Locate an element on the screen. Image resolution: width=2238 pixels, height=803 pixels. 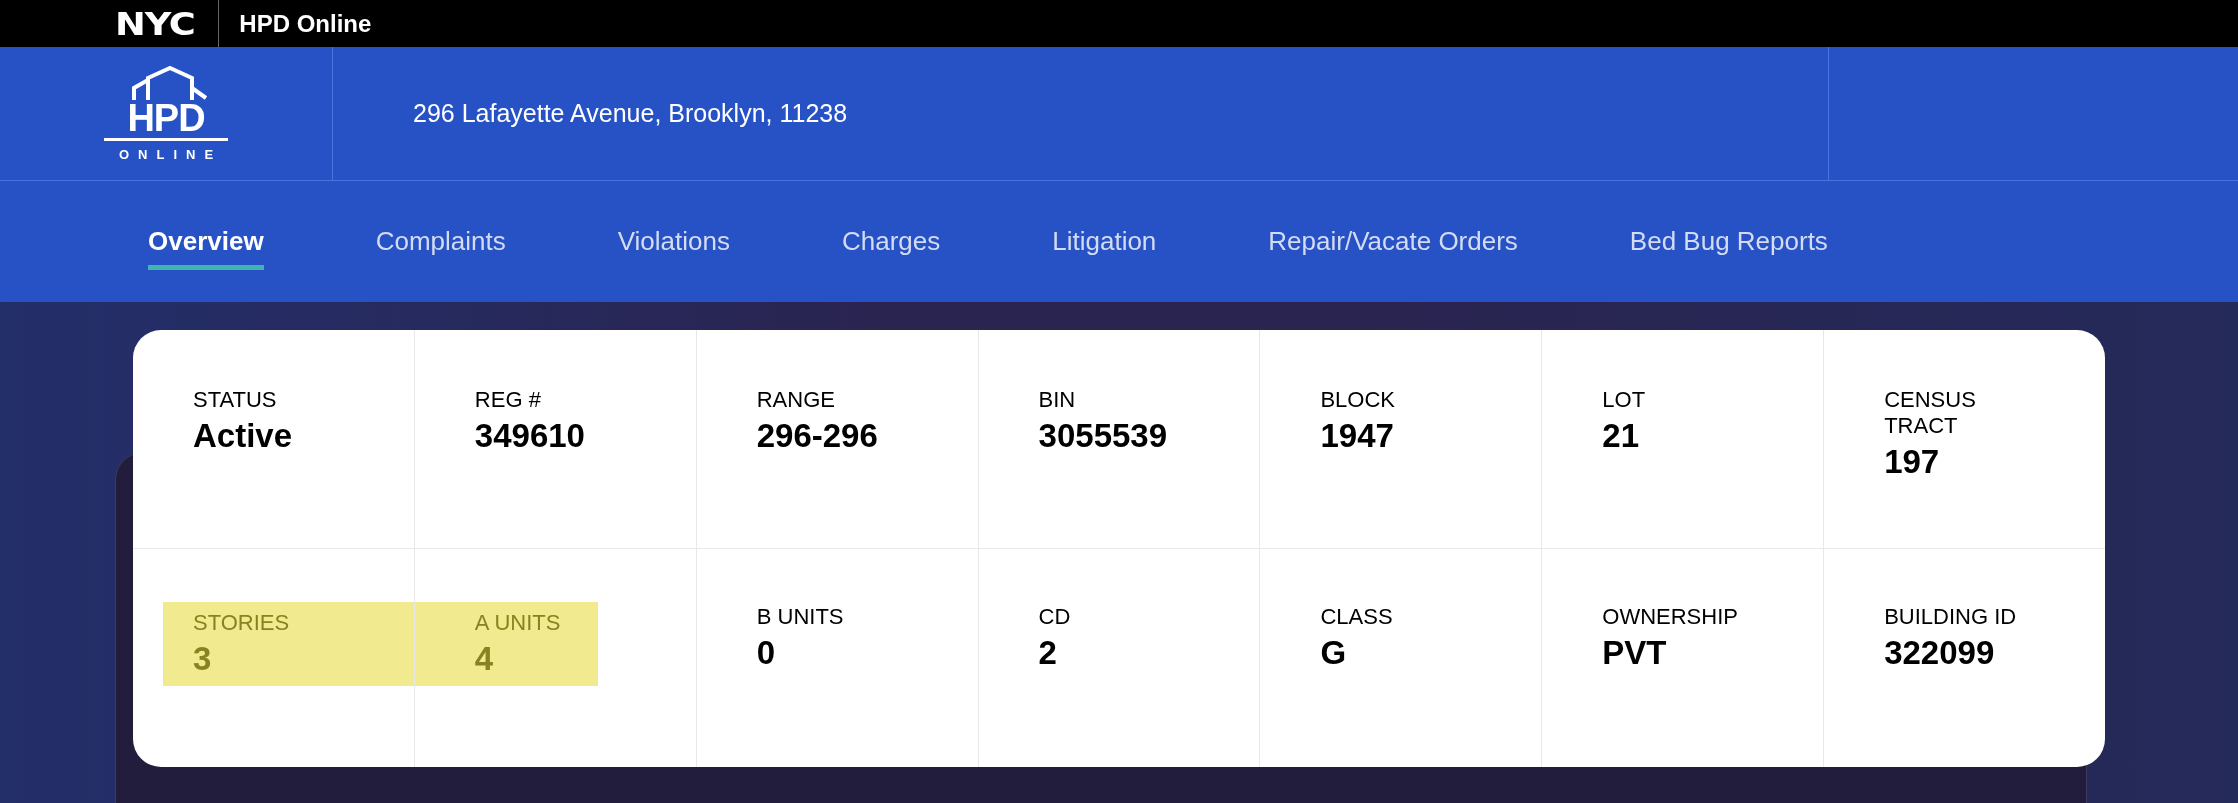
nav-tab: Repair/Vacate Orders is located at coordinates (1393, 244).